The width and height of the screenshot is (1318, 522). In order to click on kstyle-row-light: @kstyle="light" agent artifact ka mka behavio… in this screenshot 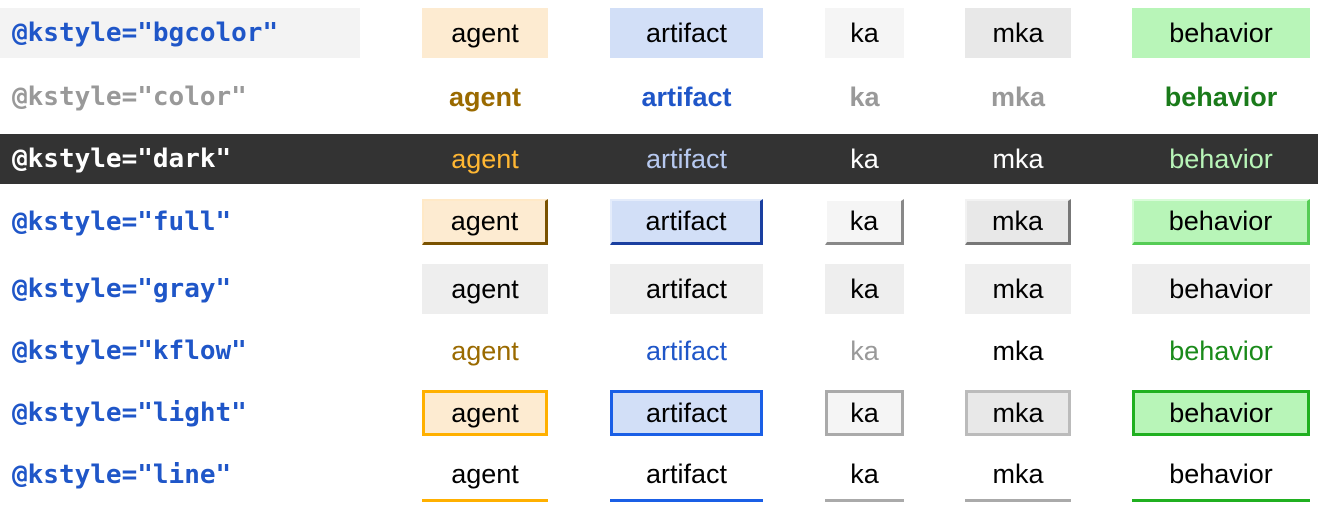, I will do `click(659, 413)`.